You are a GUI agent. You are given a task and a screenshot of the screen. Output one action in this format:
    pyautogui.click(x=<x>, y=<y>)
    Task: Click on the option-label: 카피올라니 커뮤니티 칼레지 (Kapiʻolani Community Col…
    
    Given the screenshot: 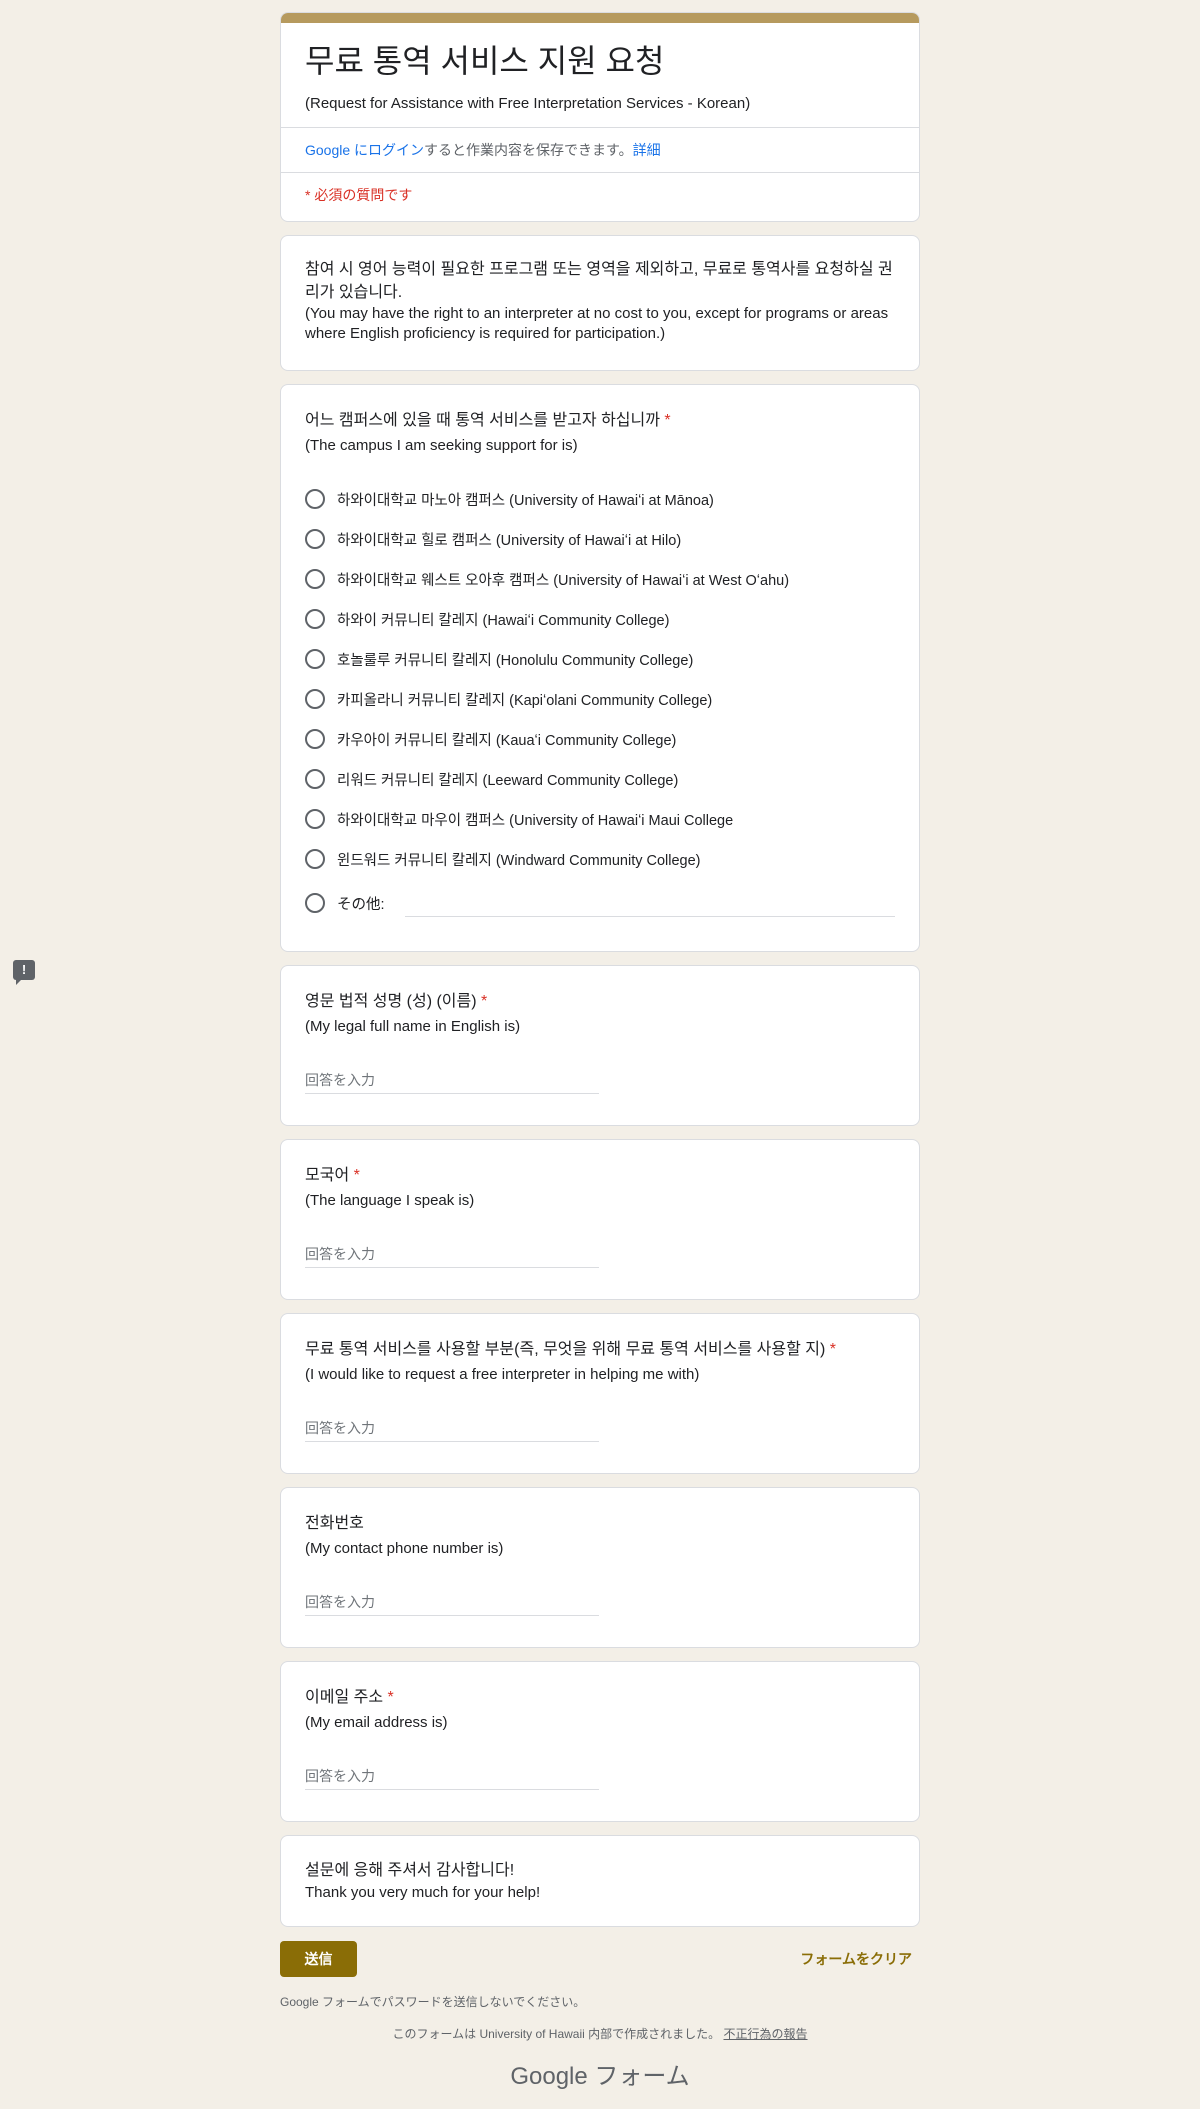 What is the action you would take?
    pyautogui.click(x=525, y=700)
    